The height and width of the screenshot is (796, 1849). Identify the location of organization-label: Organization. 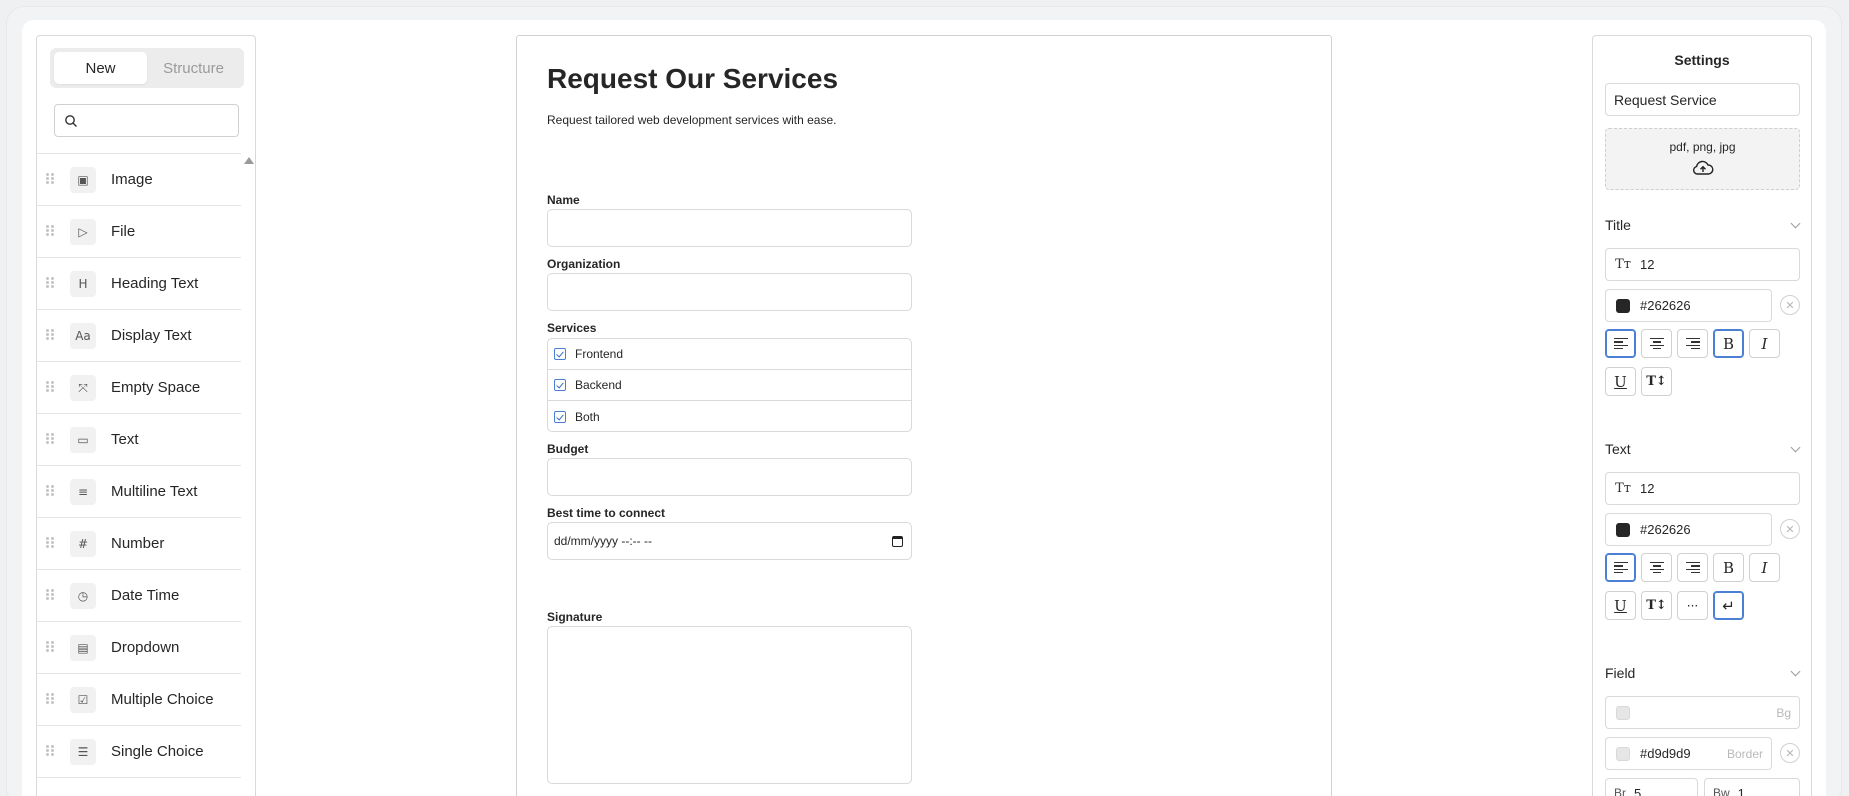
(584, 264).